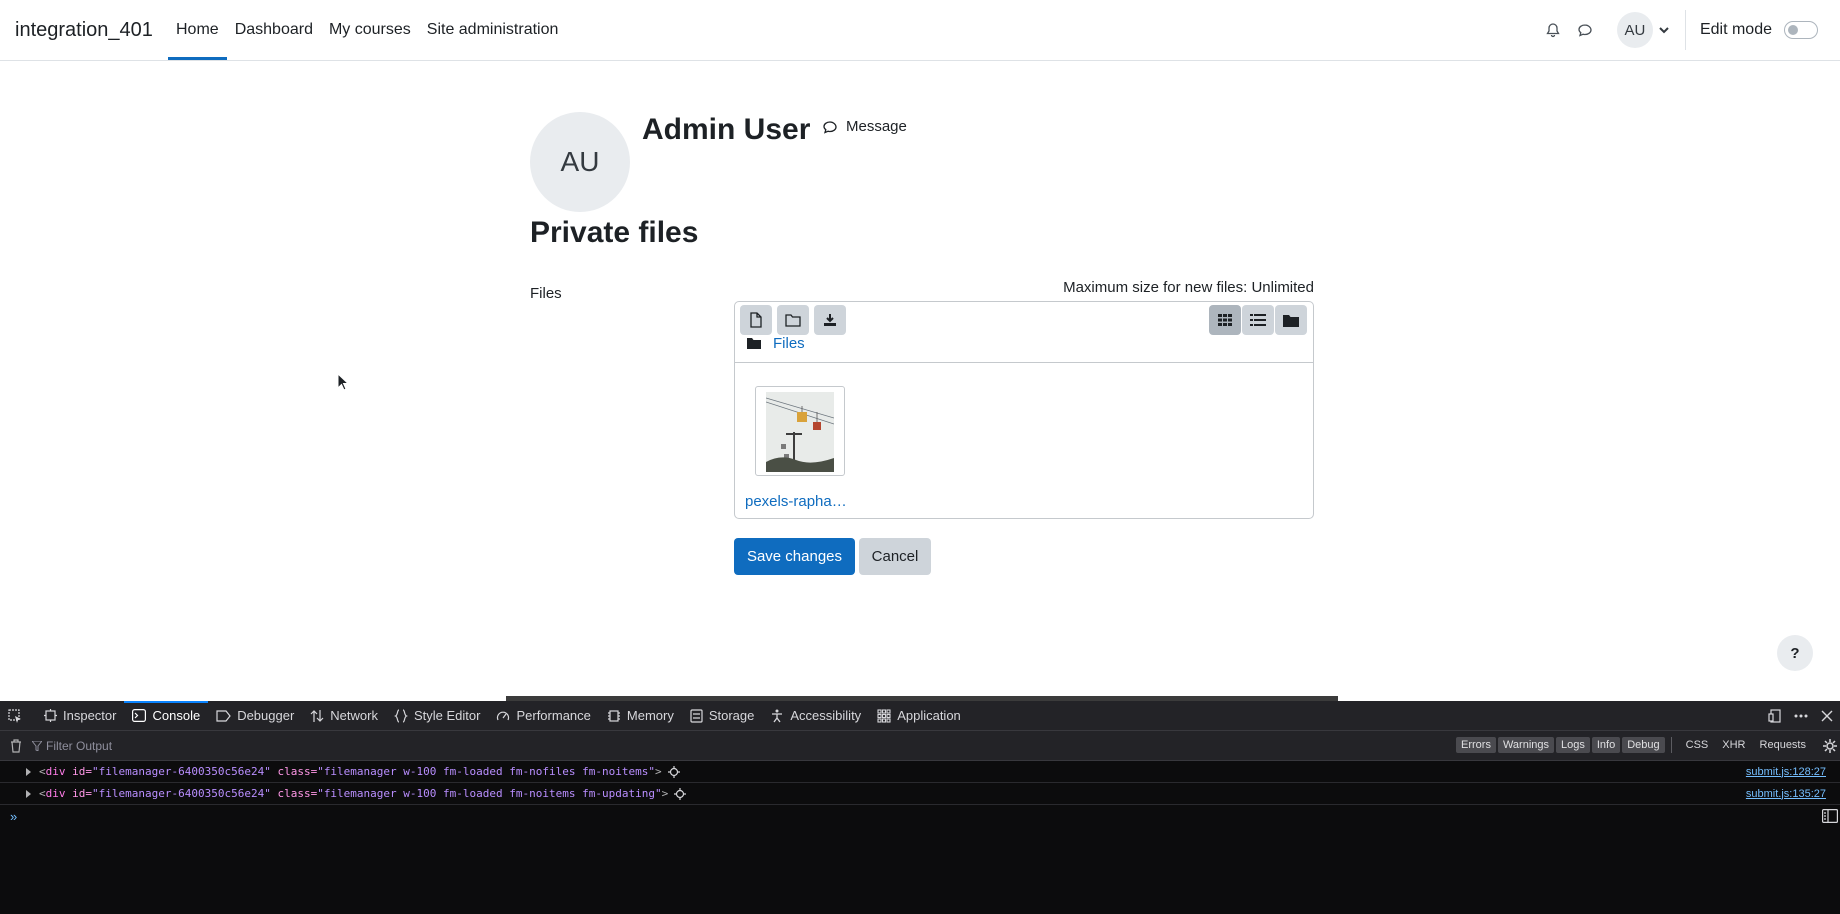 The height and width of the screenshot is (914, 1840). What do you see at coordinates (794, 556) in the screenshot?
I see `save-changes-button: Save changes` at bounding box center [794, 556].